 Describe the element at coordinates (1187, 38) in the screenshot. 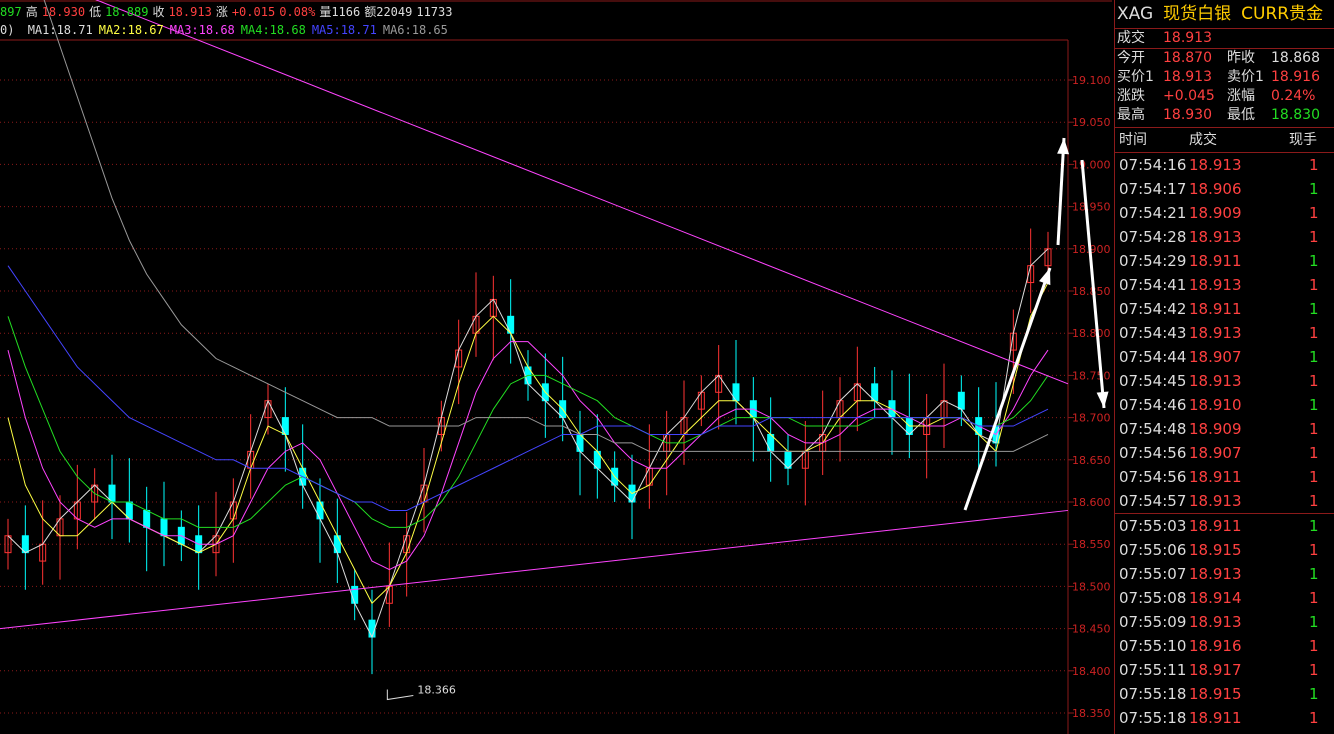

I see `trade-value: 18.913` at that location.